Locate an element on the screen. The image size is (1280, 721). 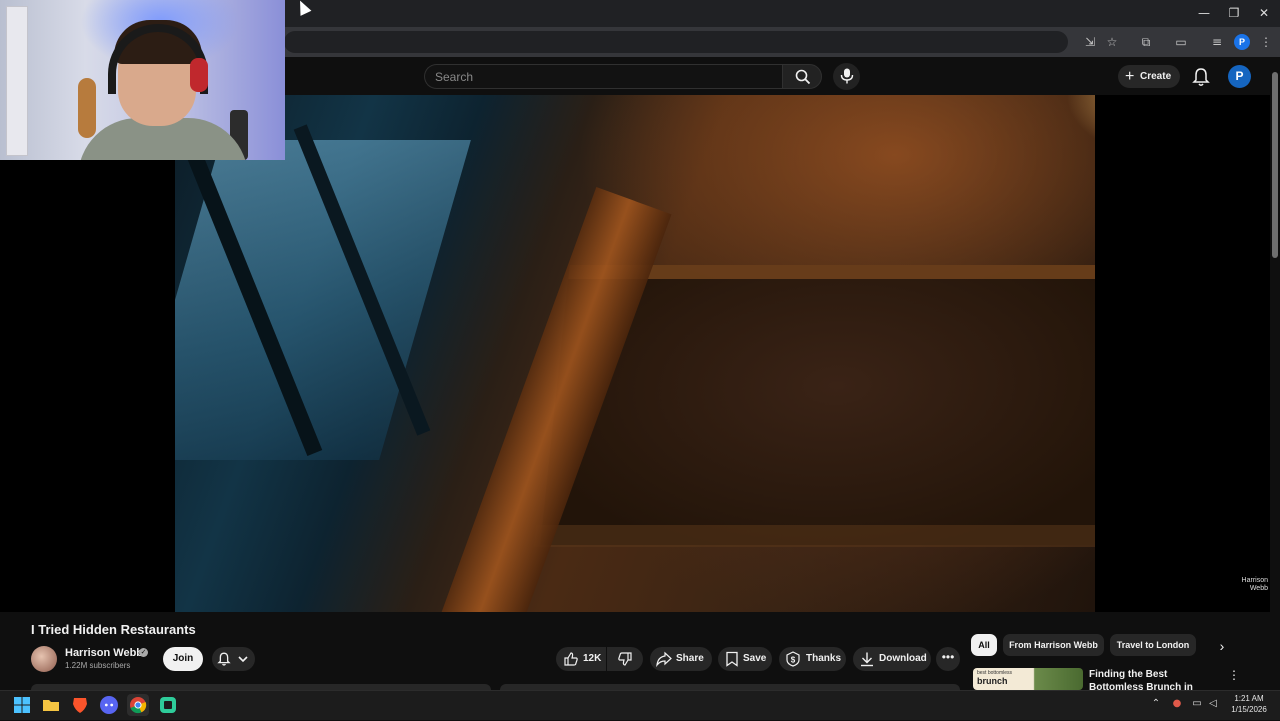
thanks-button: $ Thanks is located at coordinates (812, 659).